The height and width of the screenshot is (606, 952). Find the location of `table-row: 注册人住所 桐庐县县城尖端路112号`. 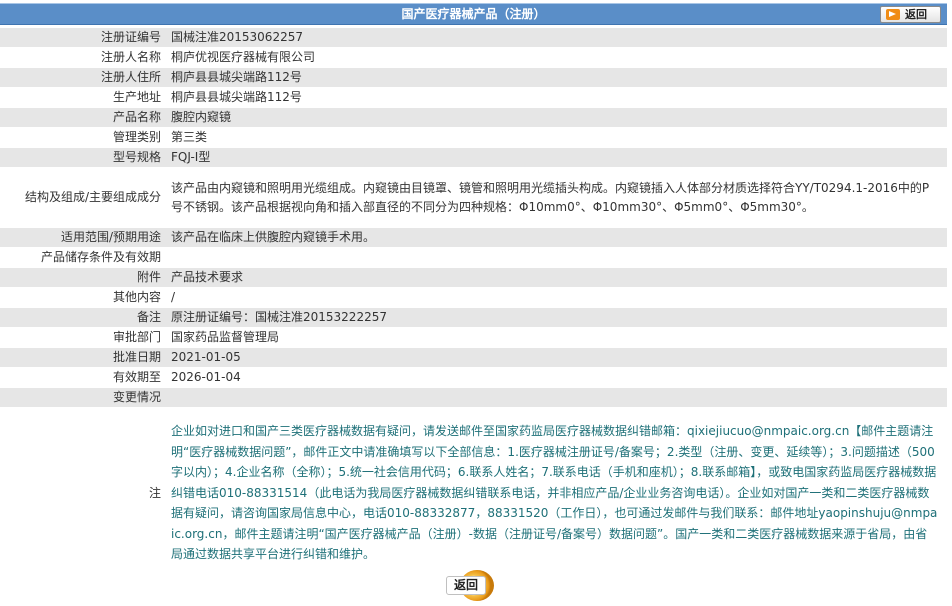

table-row: 注册人住所 桐庐县县城尖端路112号 is located at coordinates (473, 77).